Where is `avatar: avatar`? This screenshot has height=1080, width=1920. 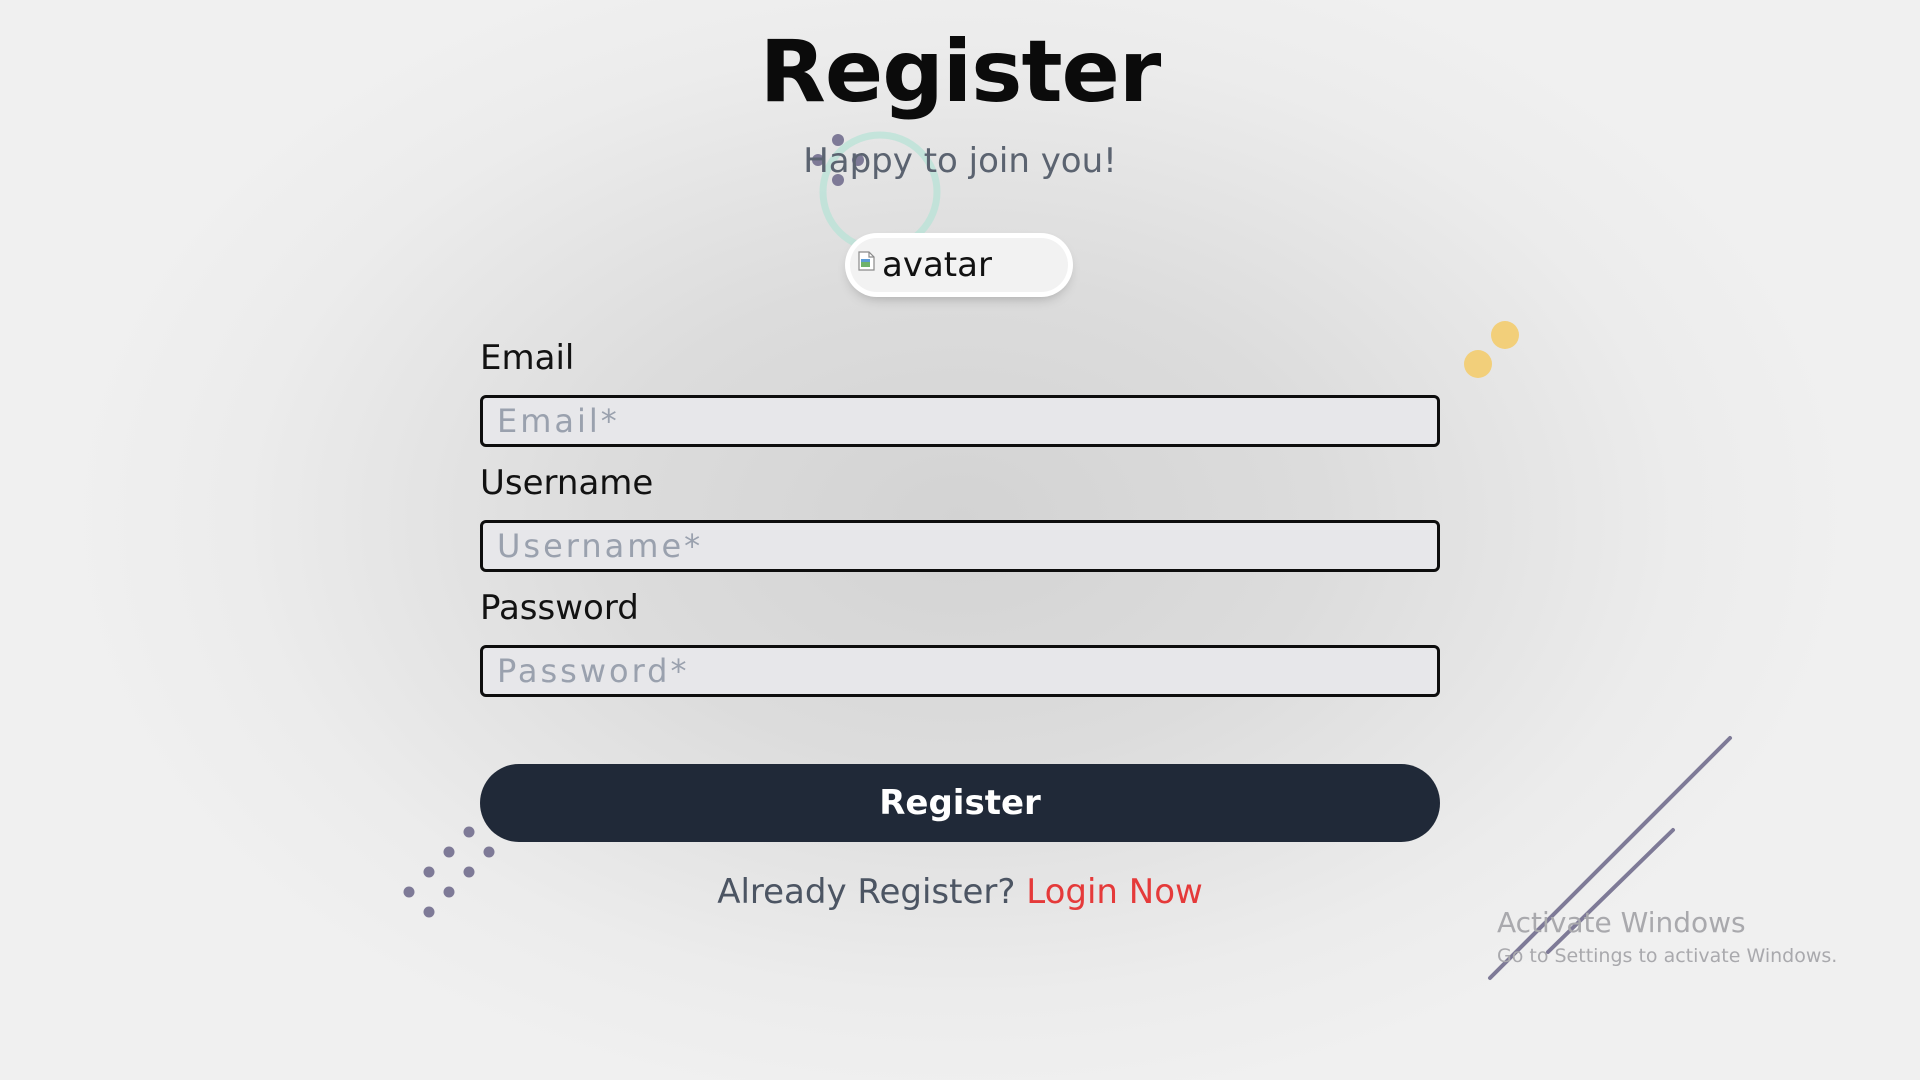 avatar: avatar is located at coordinates (959, 265).